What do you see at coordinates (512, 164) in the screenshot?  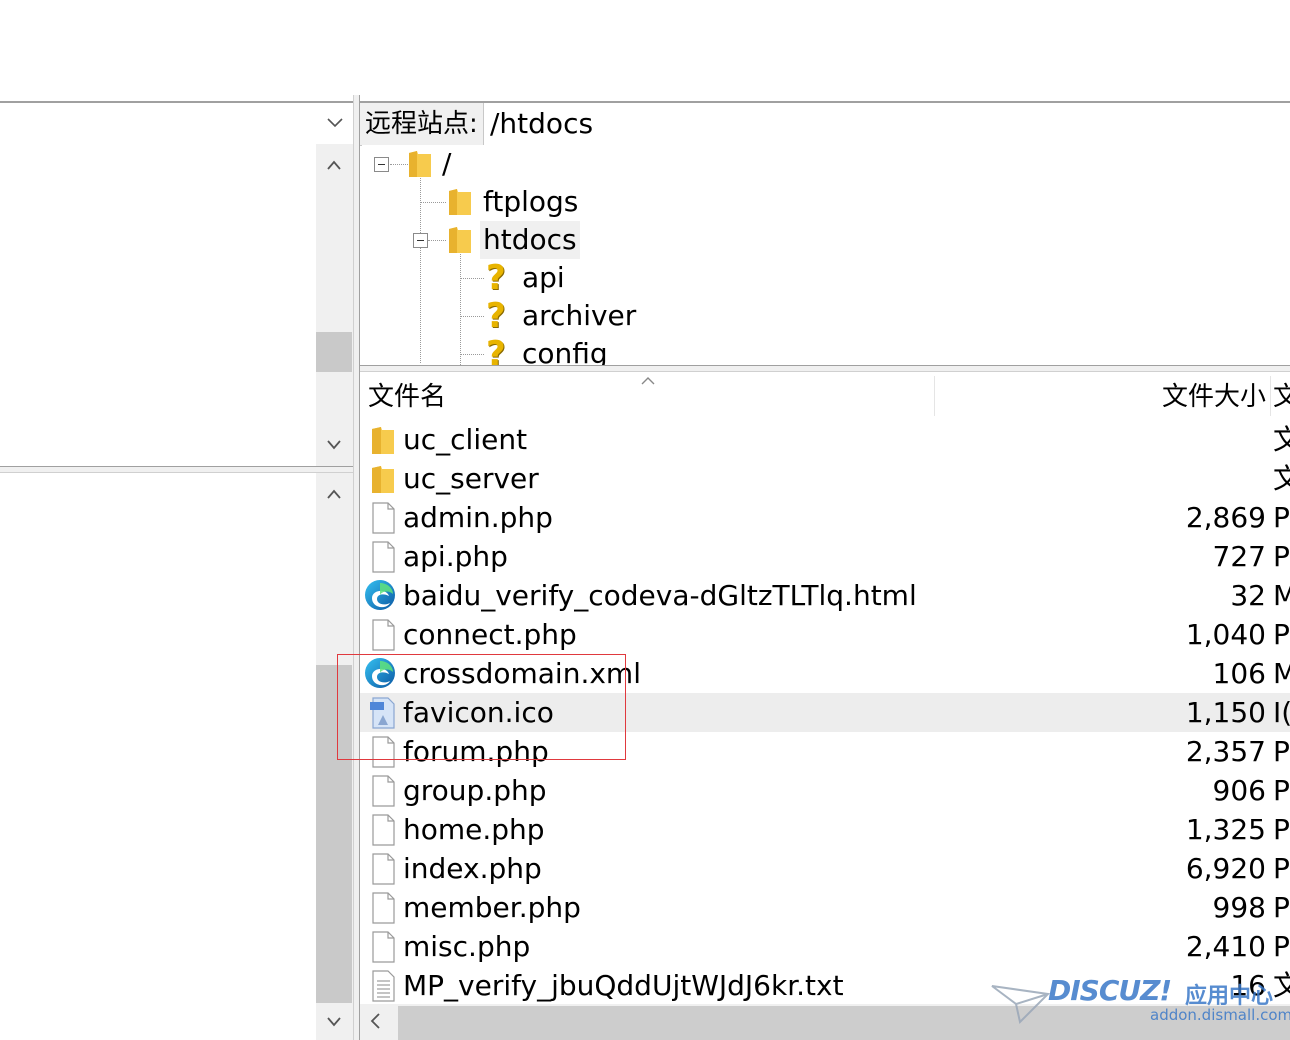 I see `tree-item-root: /` at bounding box center [512, 164].